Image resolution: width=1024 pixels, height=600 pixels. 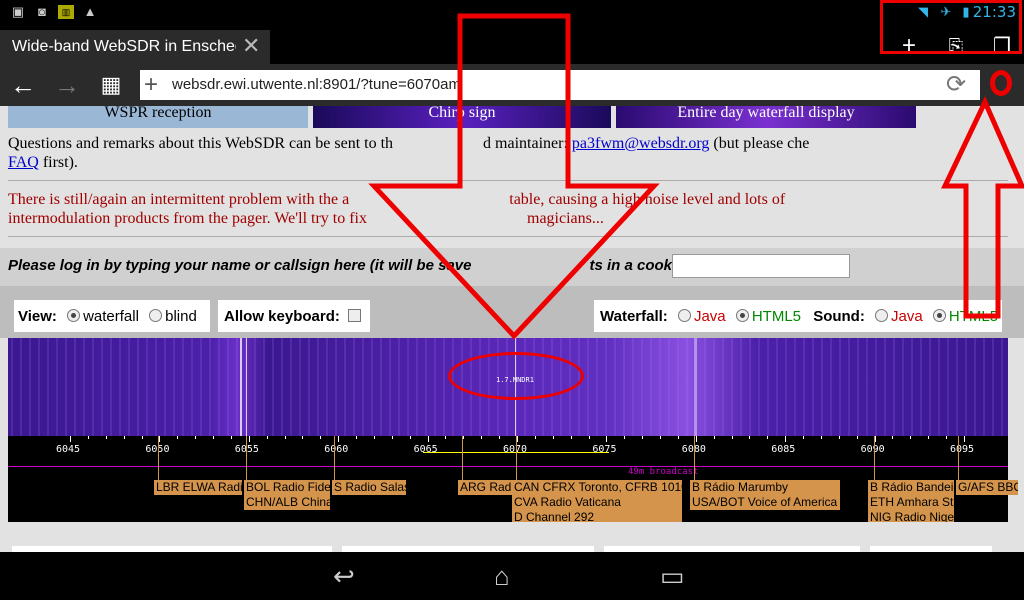 I want to click on up-arrow-annotation, so click(x=982, y=207).